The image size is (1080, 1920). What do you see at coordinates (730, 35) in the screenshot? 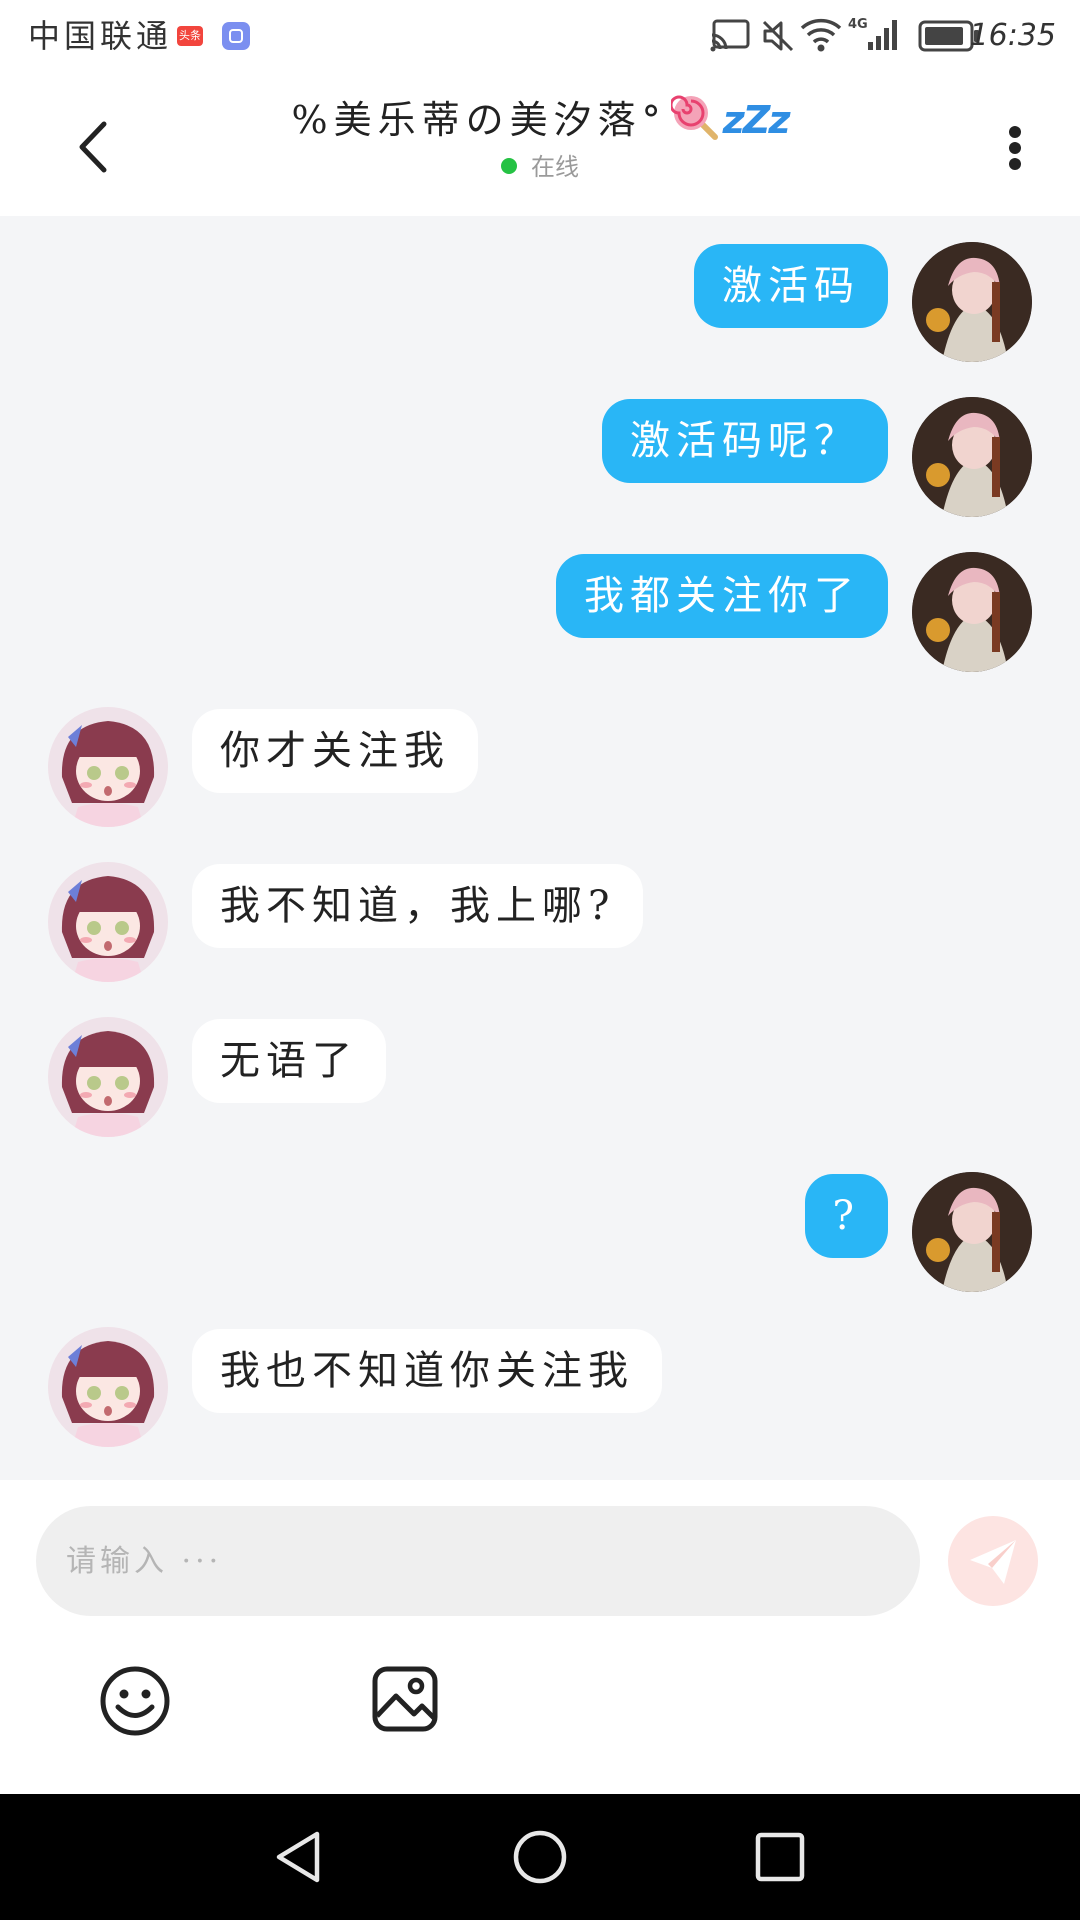
I see `cast-icon` at bounding box center [730, 35].